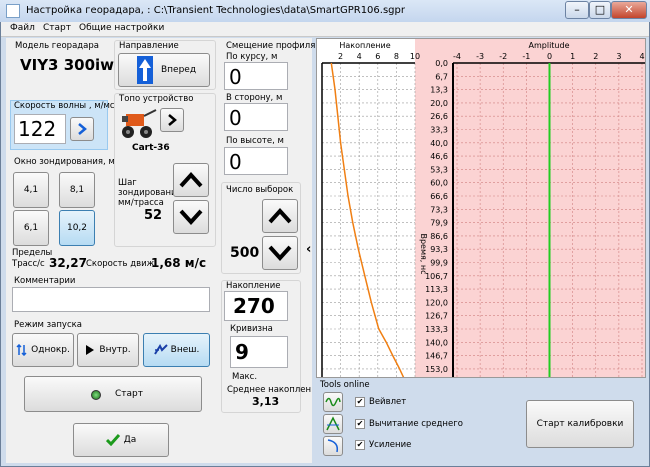  I want to click on launch-internal-label: Внутр., so click(115, 350).